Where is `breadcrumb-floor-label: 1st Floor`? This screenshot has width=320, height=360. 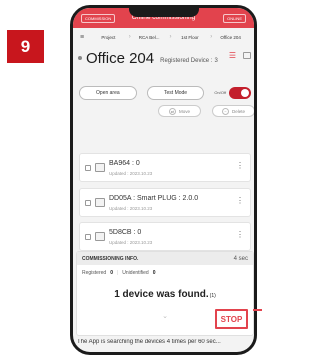
breadcrumb-floor-label: 1st Floor is located at coordinates (190, 37).